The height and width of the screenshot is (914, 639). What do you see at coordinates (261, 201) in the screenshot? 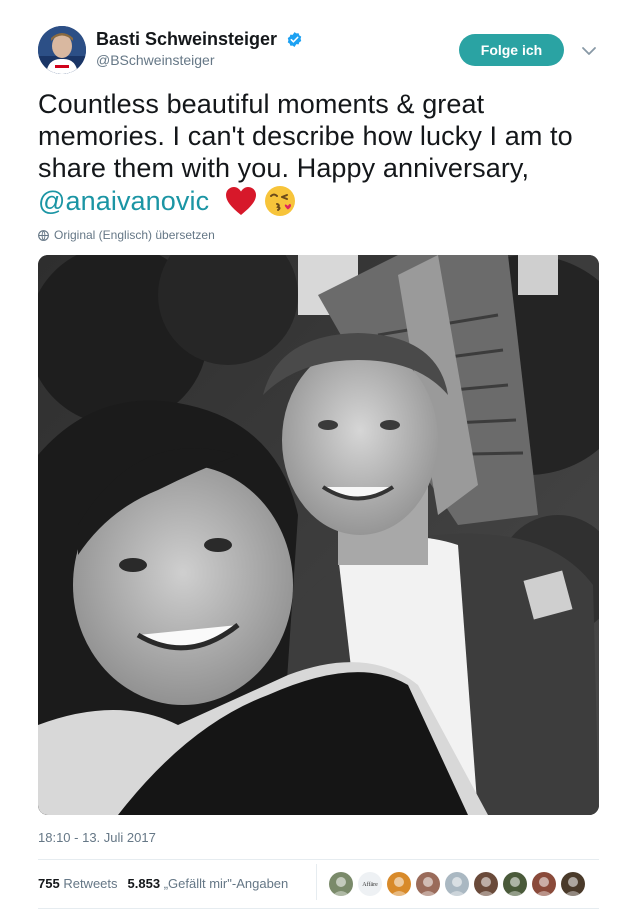
I see `emoji-group` at bounding box center [261, 201].